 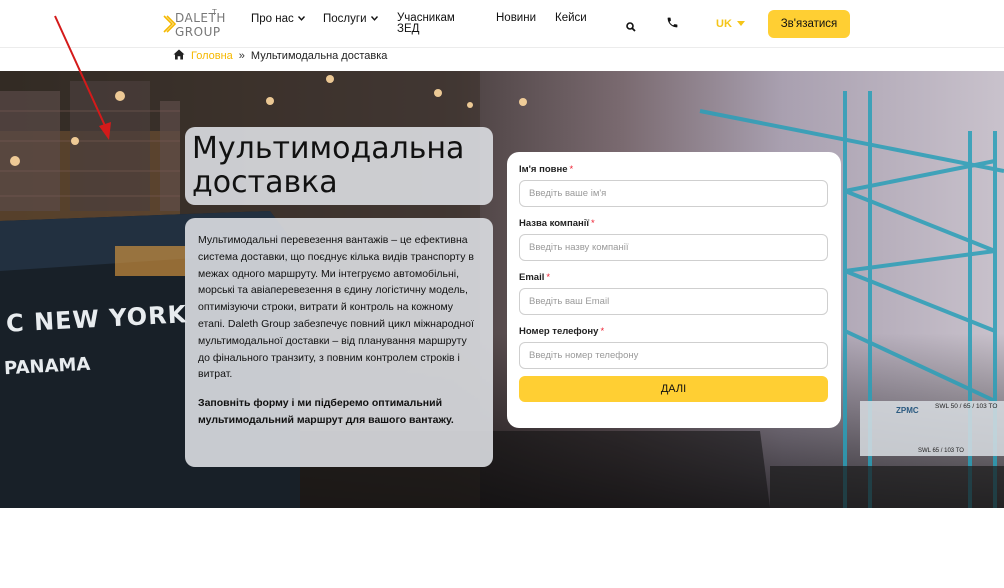 What do you see at coordinates (674, 225) in the screenshot?
I see `company-label: Назва компанії *` at bounding box center [674, 225].